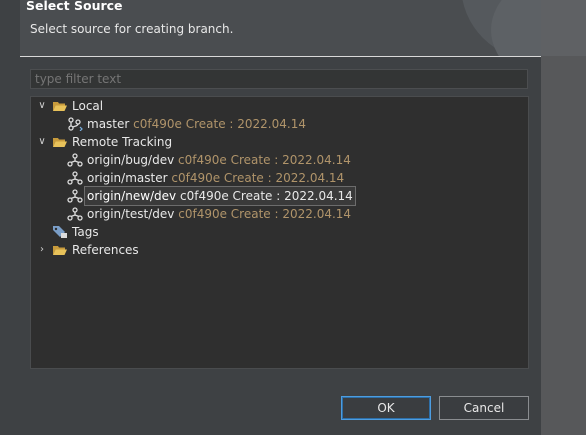 The width and height of the screenshot is (586, 435). Describe the element at coordinates (85, 232) in the screenshot. I see `tree-node-label: Tags` at that location.